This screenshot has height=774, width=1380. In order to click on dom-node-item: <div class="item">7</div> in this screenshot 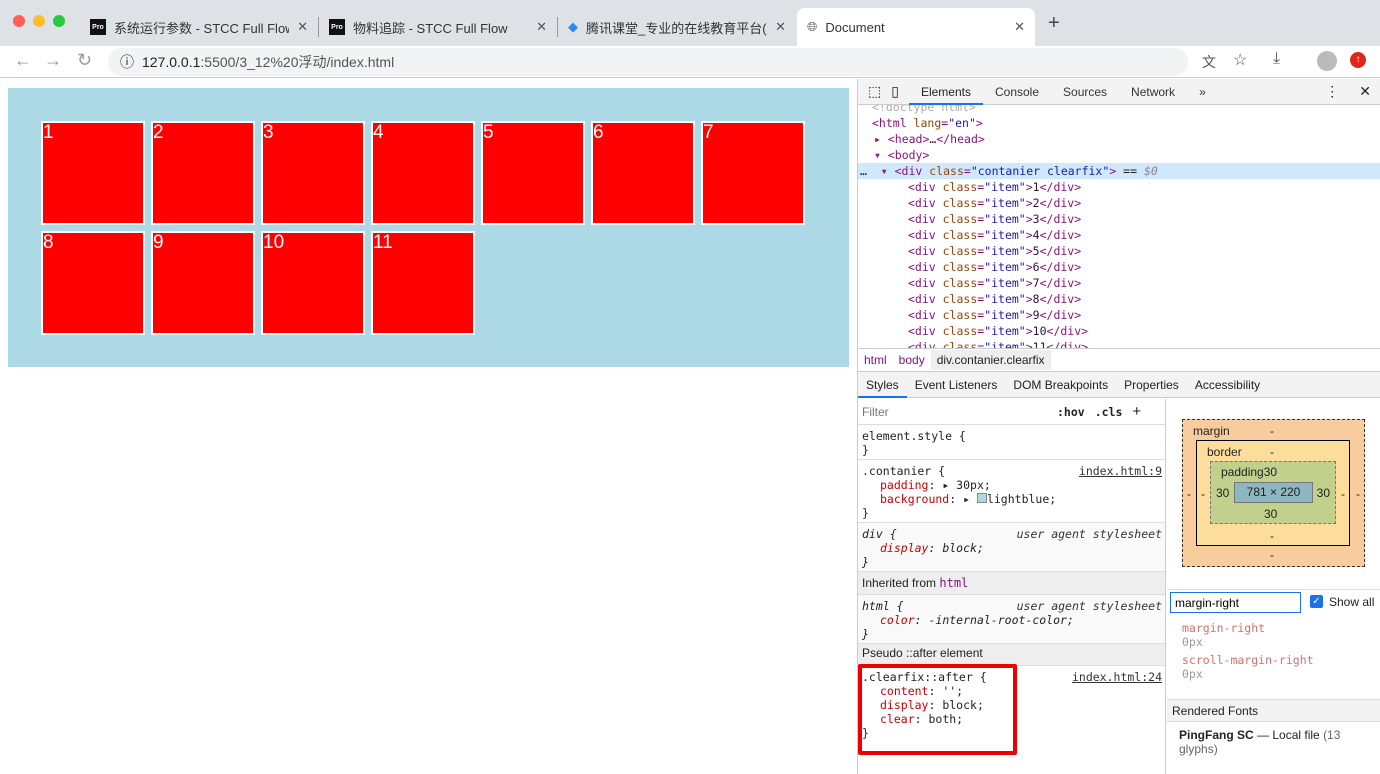, I will do `click(1119, 283)`.